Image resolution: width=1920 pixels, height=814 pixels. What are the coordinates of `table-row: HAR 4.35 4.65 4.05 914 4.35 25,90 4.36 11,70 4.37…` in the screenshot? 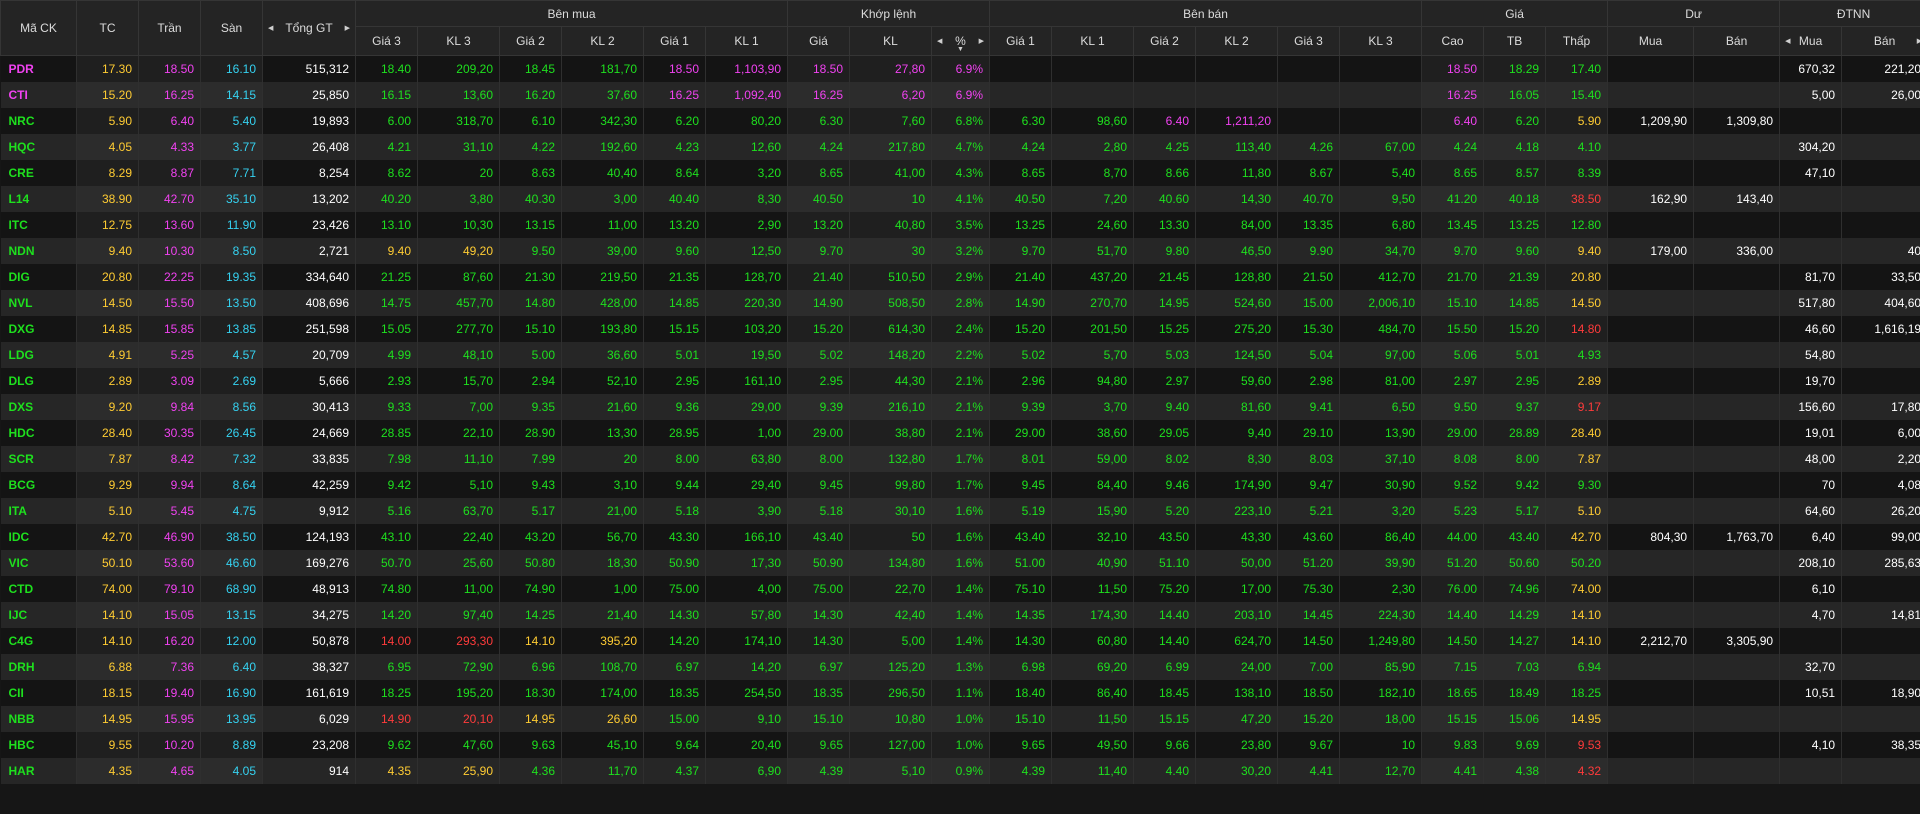 It's located at (960, 771).